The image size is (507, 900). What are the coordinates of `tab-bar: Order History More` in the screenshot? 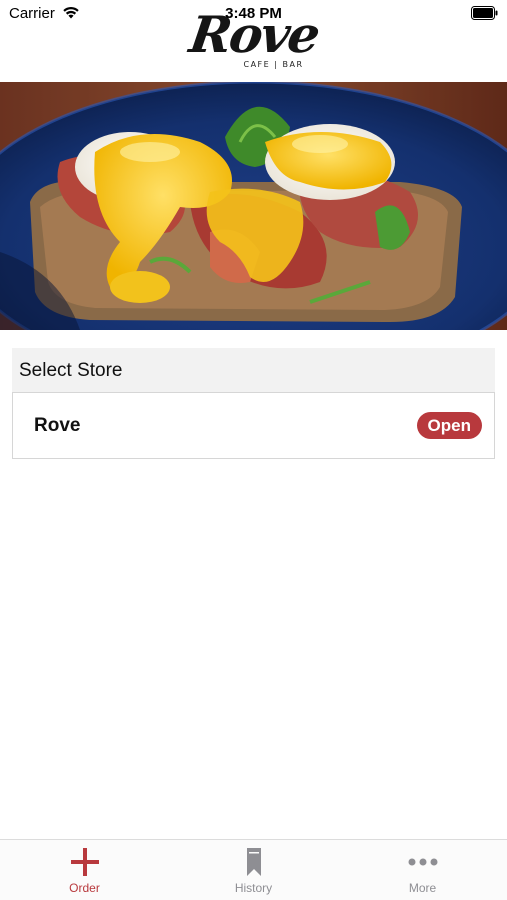 It's located at (253, 869).